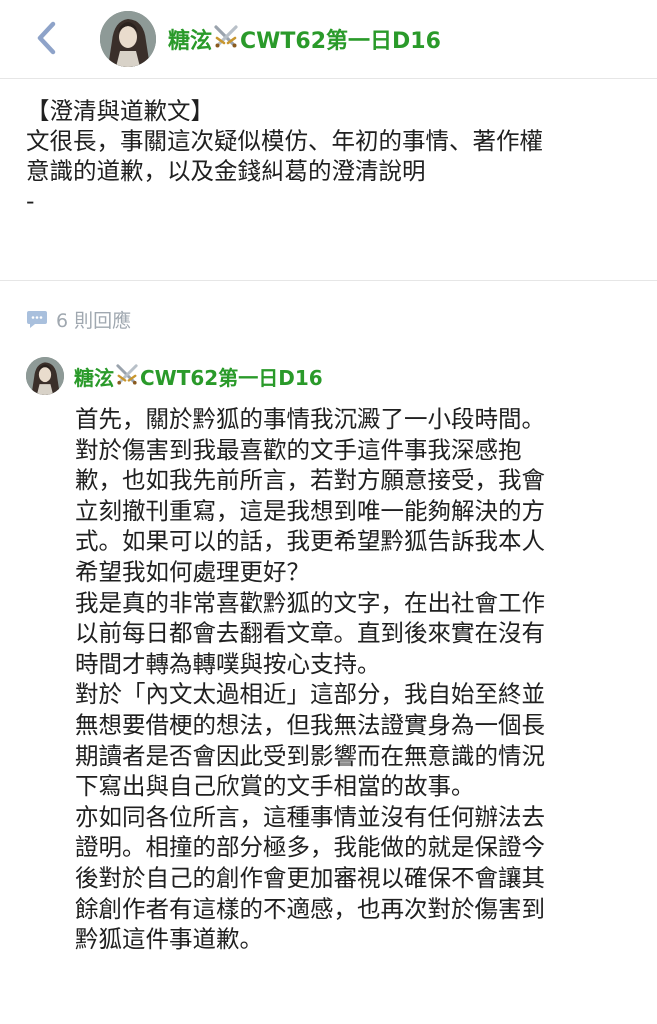  Describe the element at coordinates (94, 378) in the screenshot. I see `reply-author-text: 糖泫` at that location.